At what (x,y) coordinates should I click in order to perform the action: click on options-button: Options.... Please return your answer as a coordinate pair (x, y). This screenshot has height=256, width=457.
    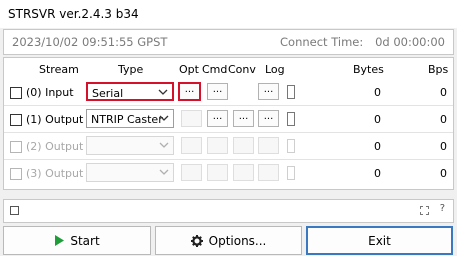
    Looking at the image, I should click on (228, 240).